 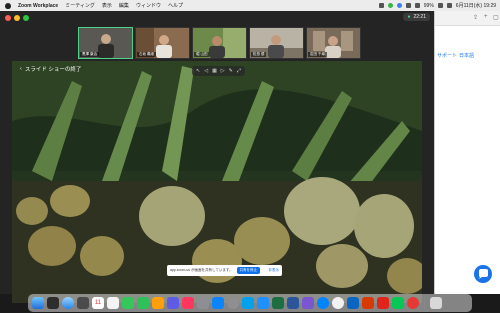 I want to click on control-center-icon, so click(x=449, y=5).